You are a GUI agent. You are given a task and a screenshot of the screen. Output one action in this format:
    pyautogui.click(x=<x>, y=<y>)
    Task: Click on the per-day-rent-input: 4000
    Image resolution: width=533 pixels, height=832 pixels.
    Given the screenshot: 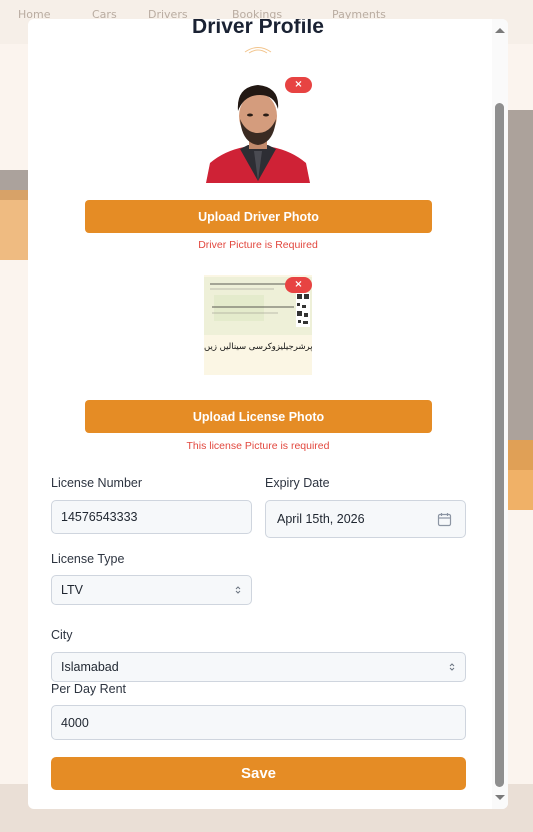 What is the action you would take?
    pyautogui.click(x=258, y=722)
    